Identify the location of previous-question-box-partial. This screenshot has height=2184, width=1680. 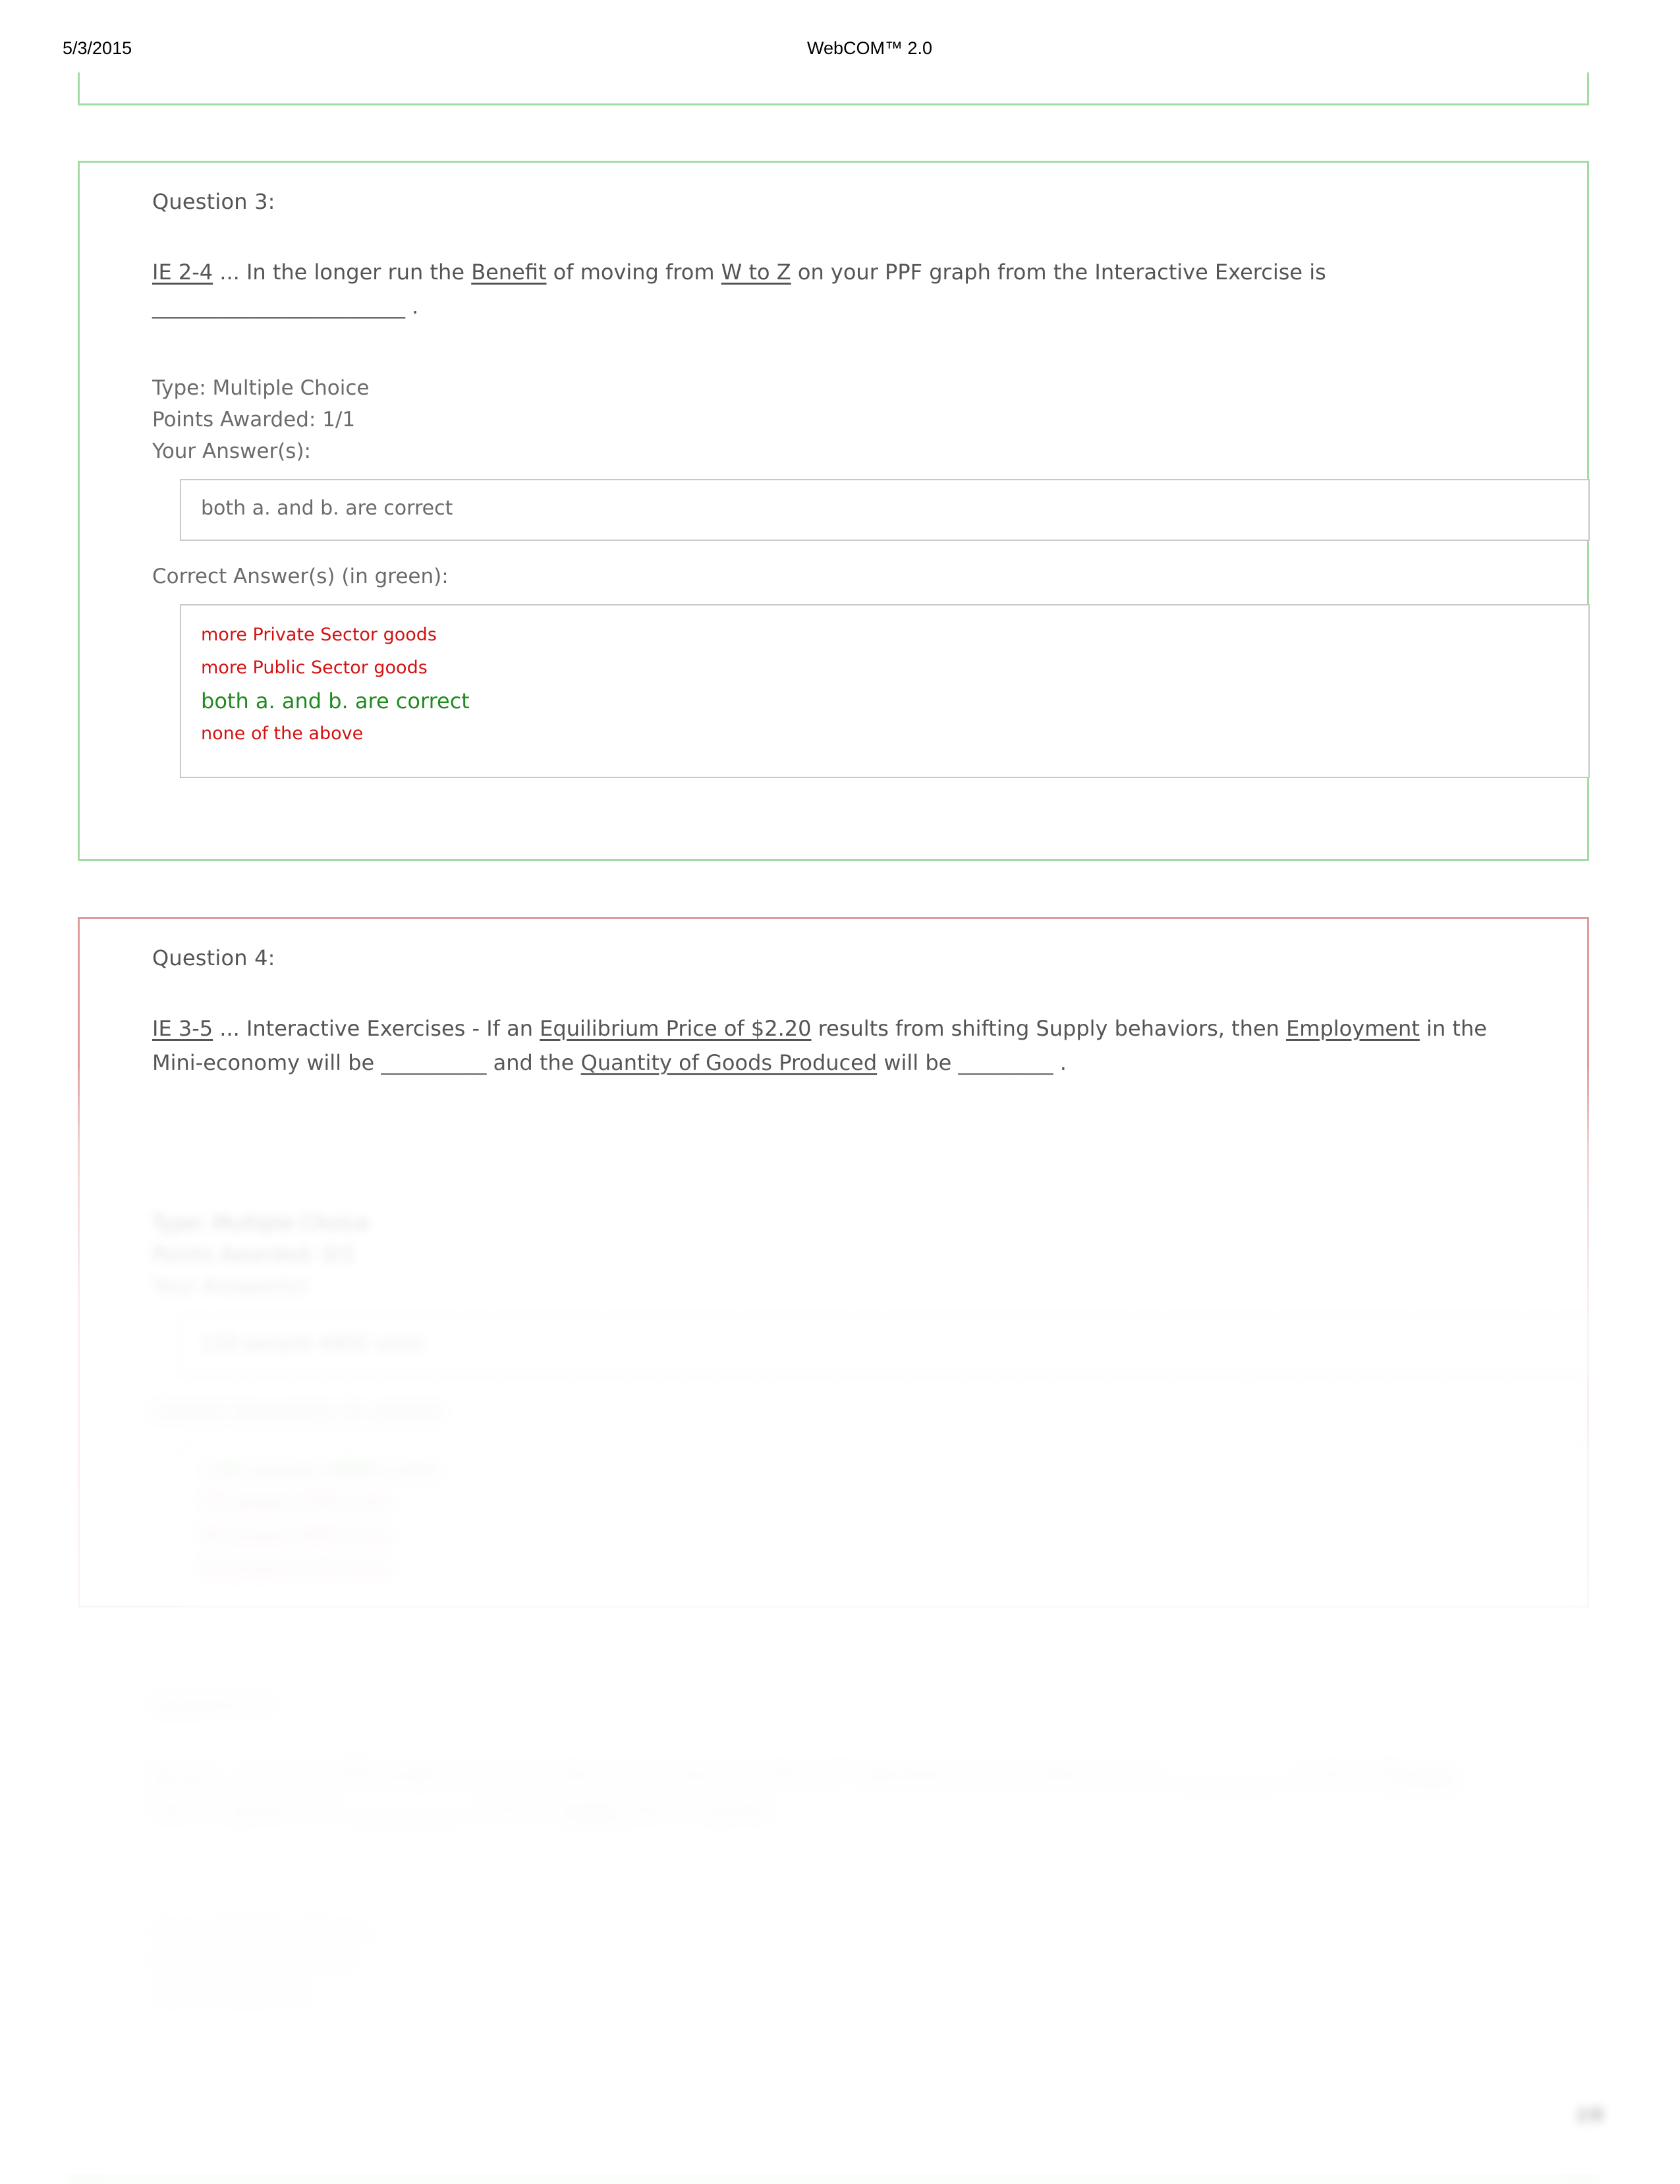
(833, 88).